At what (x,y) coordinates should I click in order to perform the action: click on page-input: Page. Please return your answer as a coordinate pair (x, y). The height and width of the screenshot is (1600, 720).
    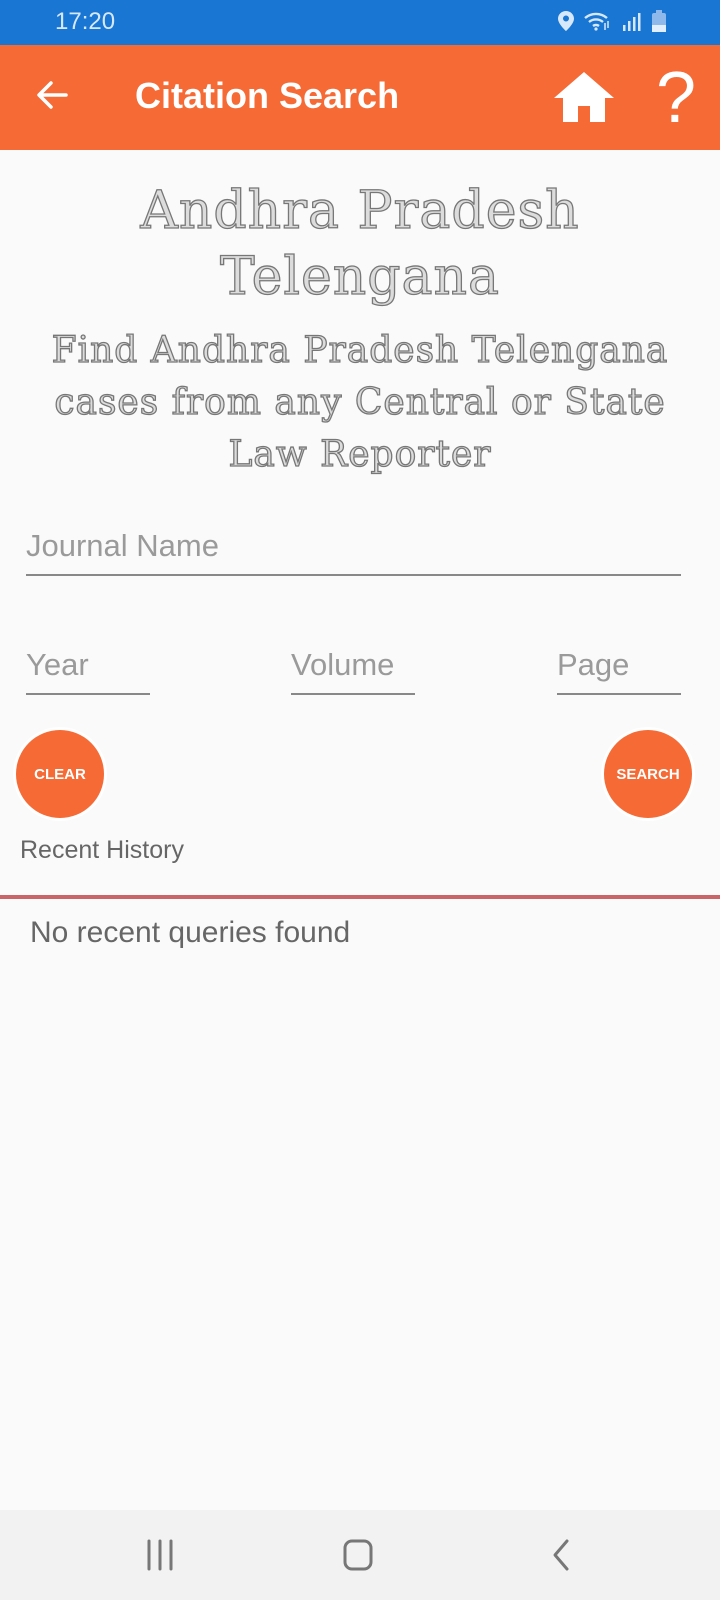
    Looking at the image, I should click on (619, 671).